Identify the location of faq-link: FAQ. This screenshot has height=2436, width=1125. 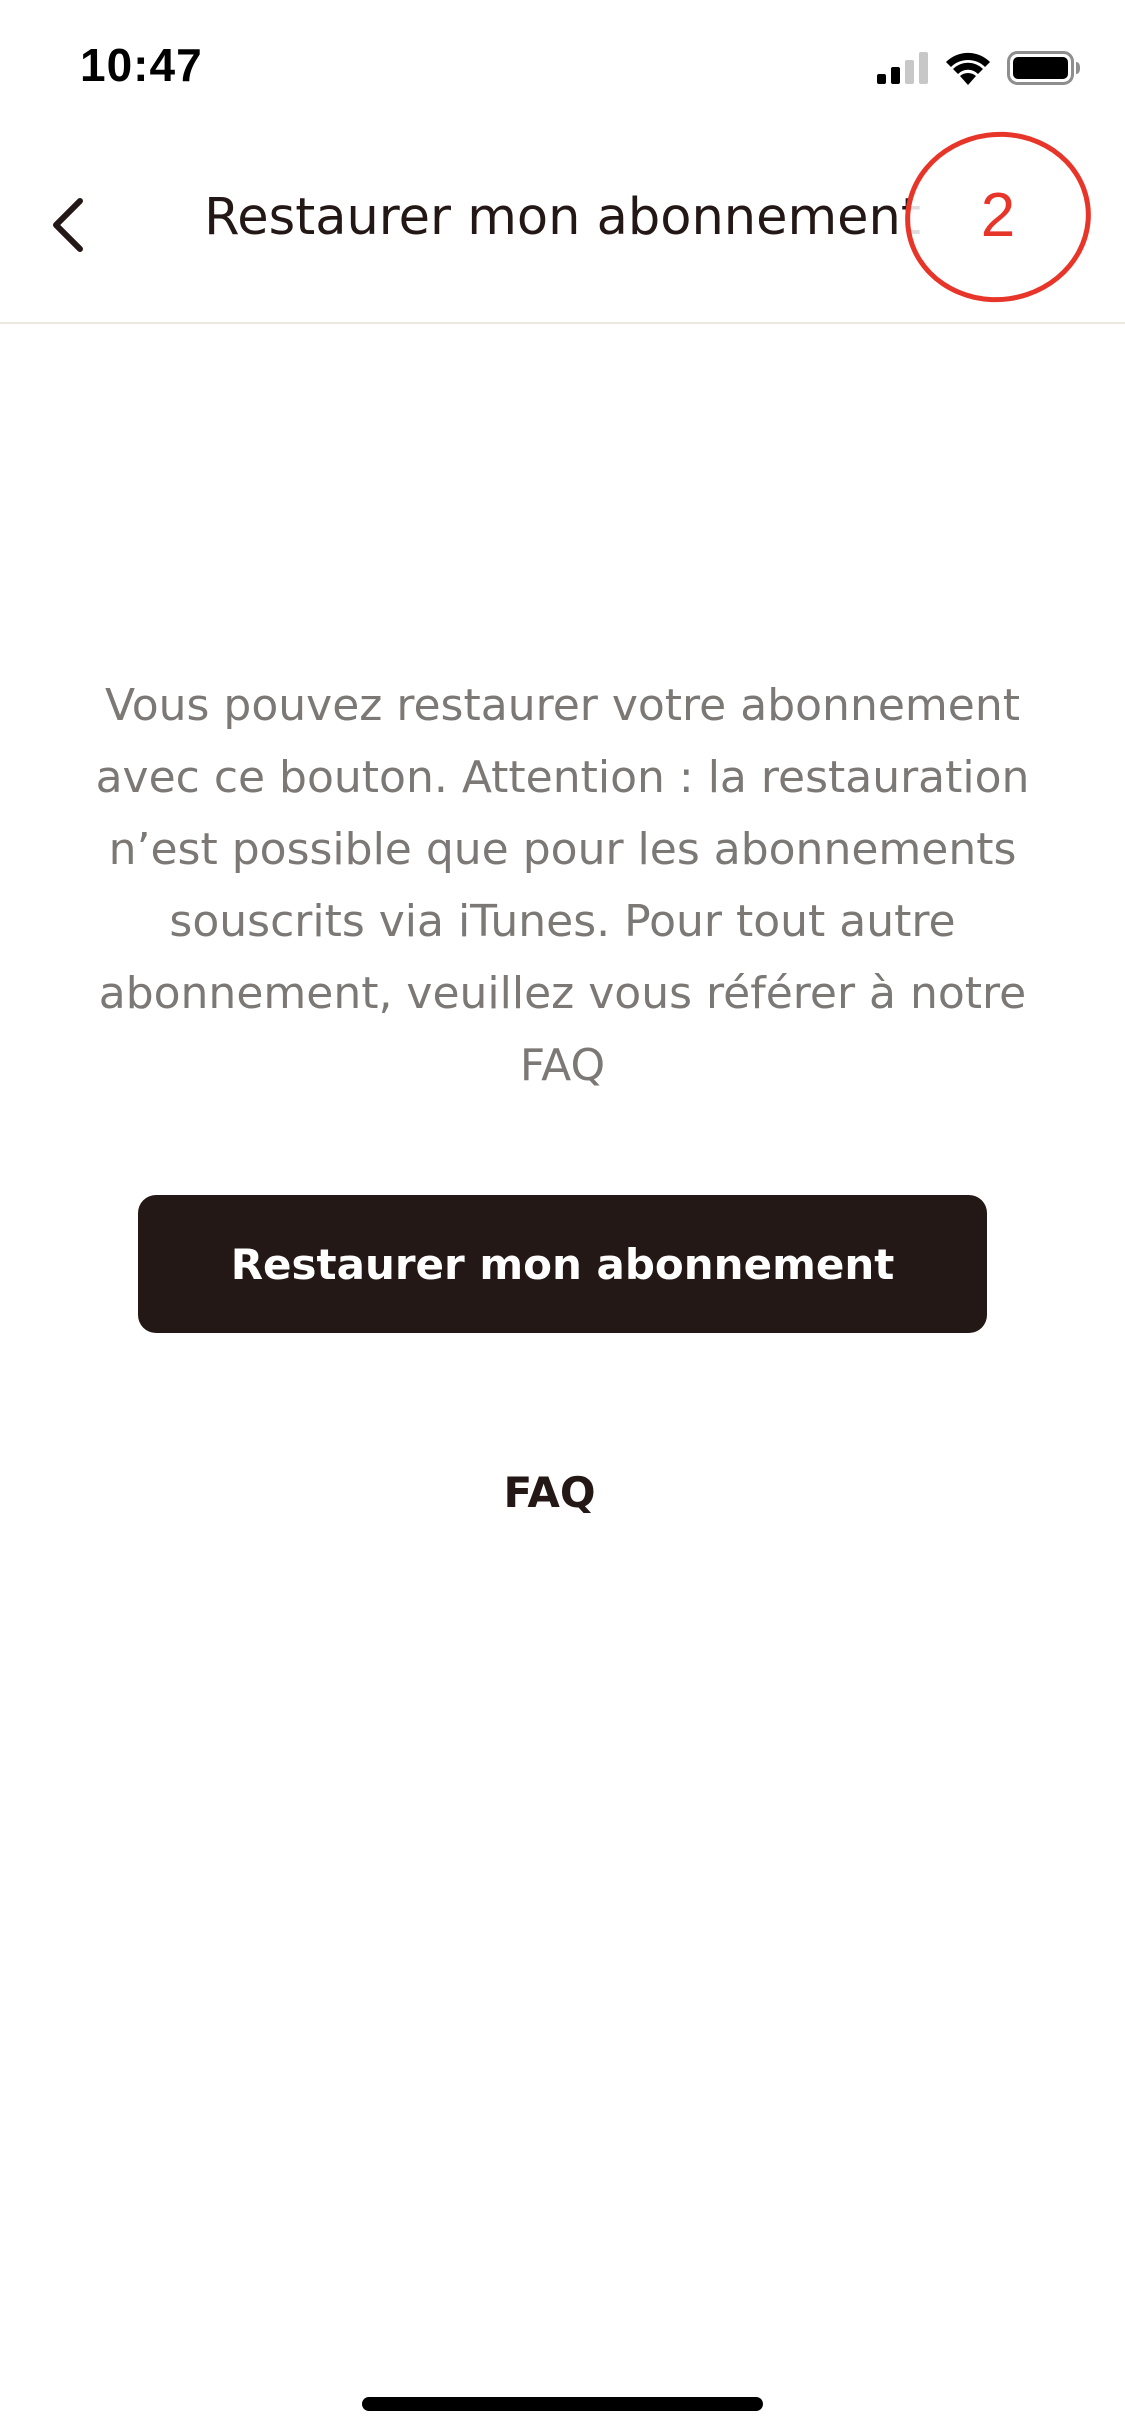
(562, 1492).